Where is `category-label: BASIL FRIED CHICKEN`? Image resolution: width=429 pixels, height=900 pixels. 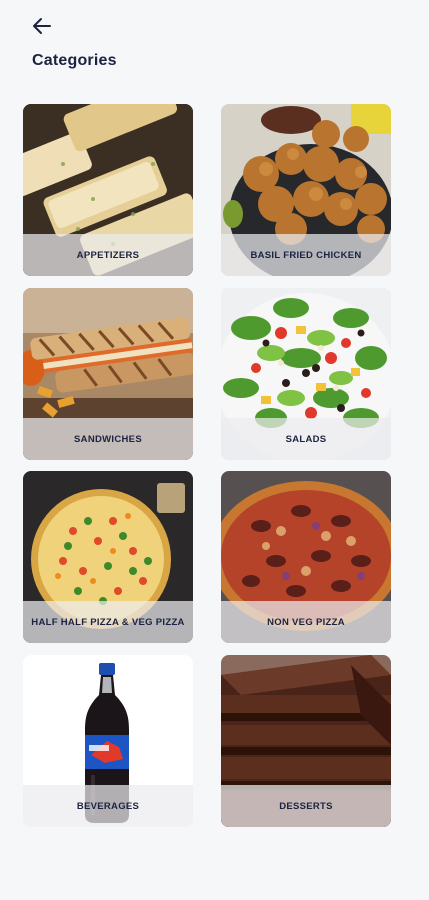
category-label: BASIL FRIED CHICKEN is located at coordinates (306, 255).